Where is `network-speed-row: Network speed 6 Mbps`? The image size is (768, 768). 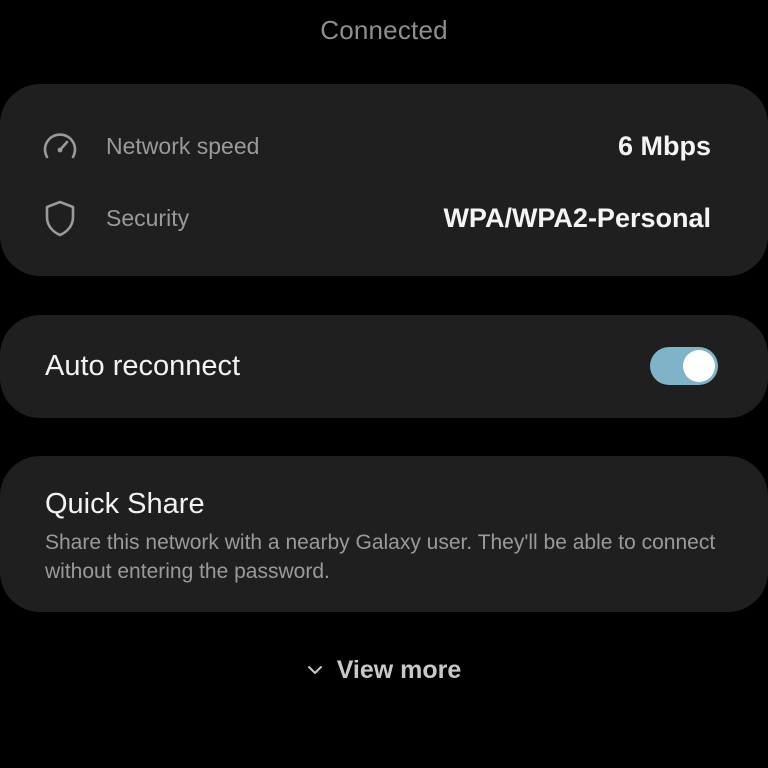
network-speed-row: Network speed 6 Mbps is located at coordinates (384, 146).